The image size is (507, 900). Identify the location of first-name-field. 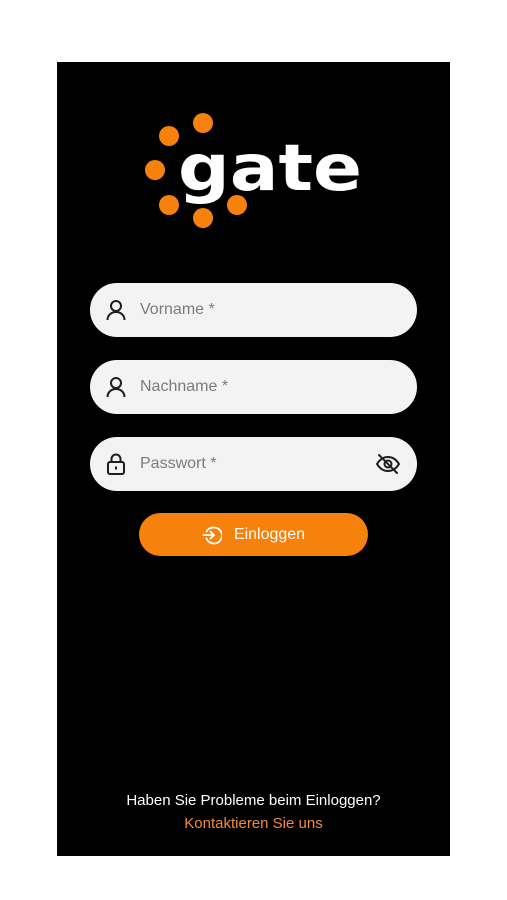
(253, 310).